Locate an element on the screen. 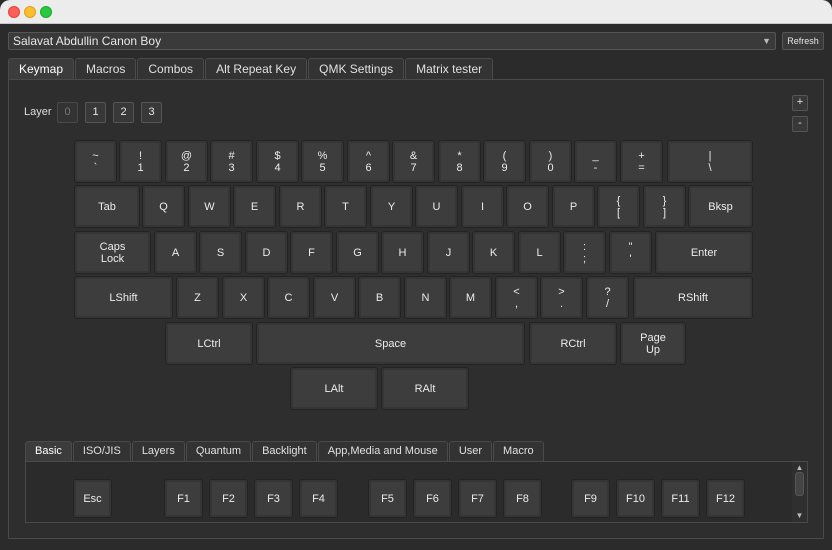 This screenshot has height=550, width=832. refresh-button: Refresh is located at coordinates (803, 41).